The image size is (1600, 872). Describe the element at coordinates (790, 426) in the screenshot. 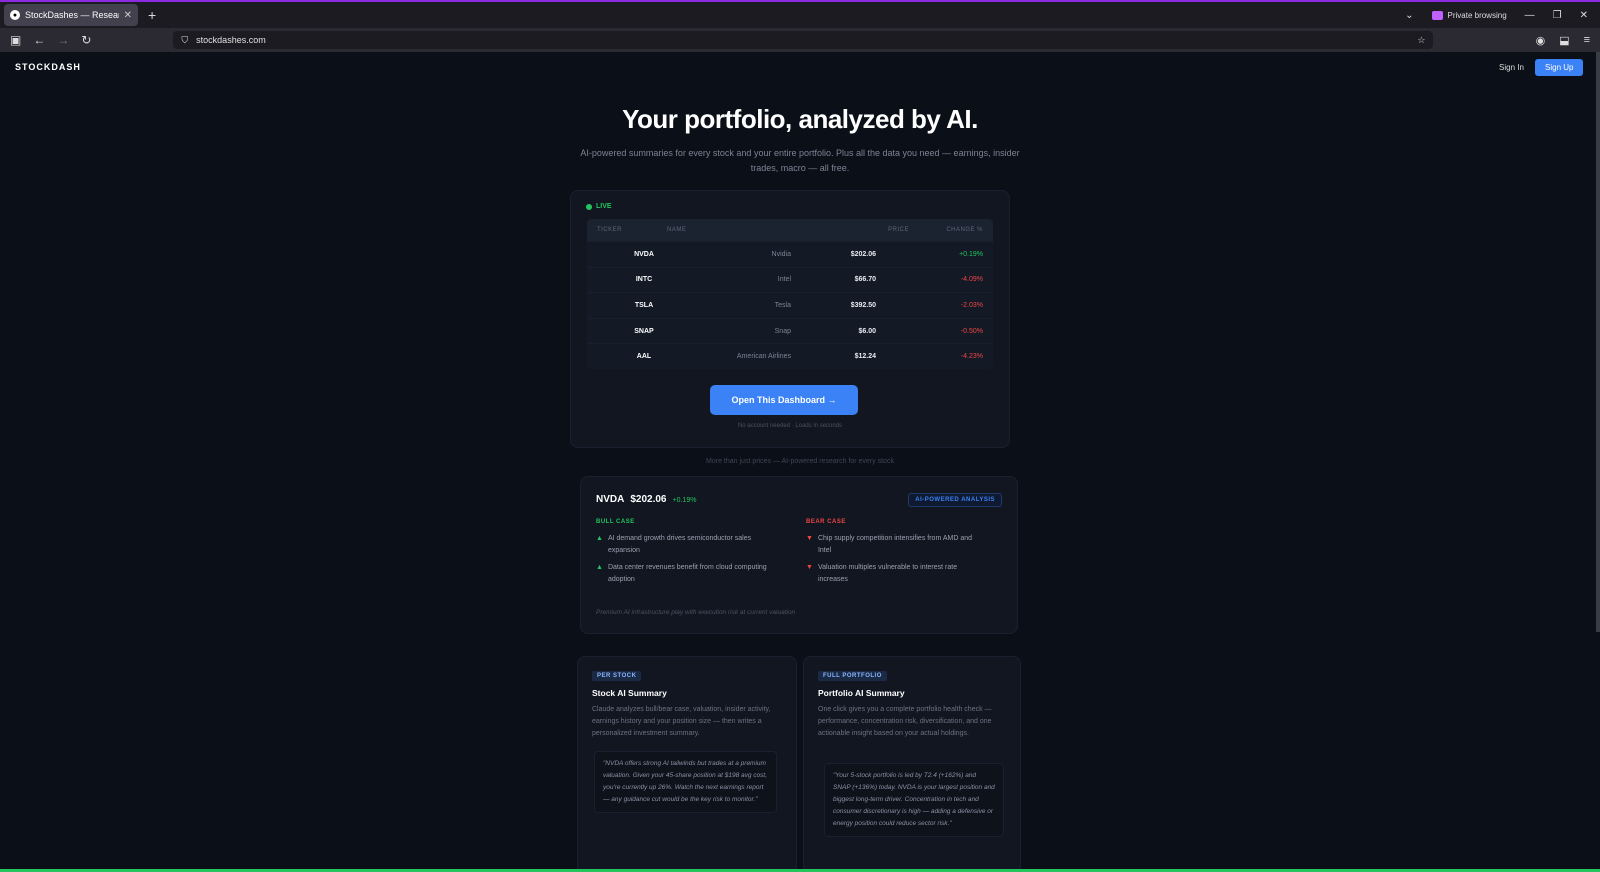

I see `no-account-note: No account needed · Loads in seconds` at that location.